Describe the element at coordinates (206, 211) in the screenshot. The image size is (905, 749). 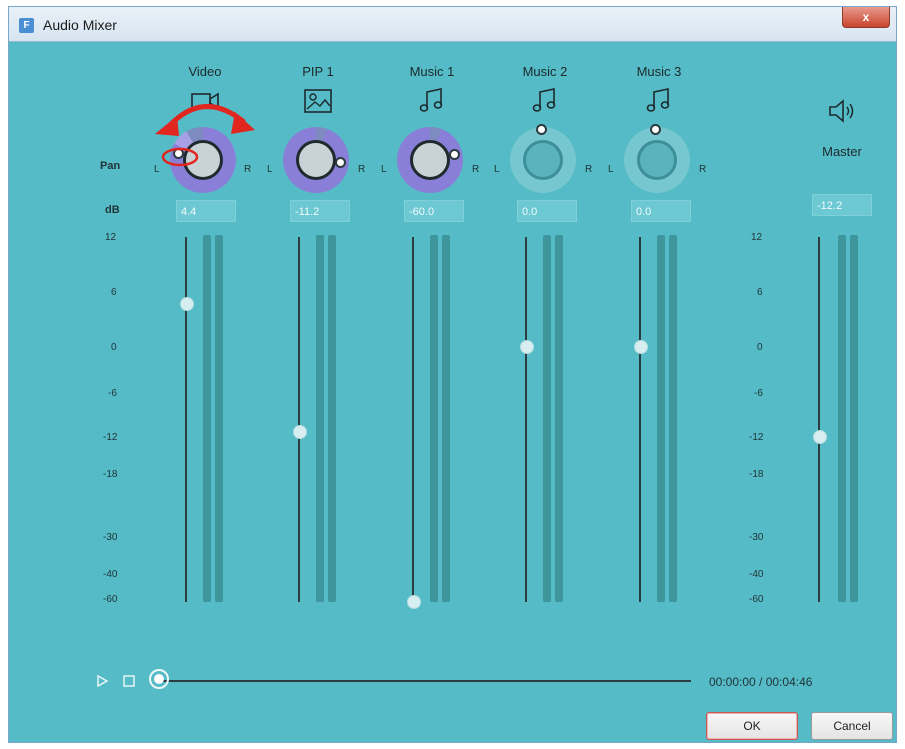
I see `db-value: 4.4` at that location.